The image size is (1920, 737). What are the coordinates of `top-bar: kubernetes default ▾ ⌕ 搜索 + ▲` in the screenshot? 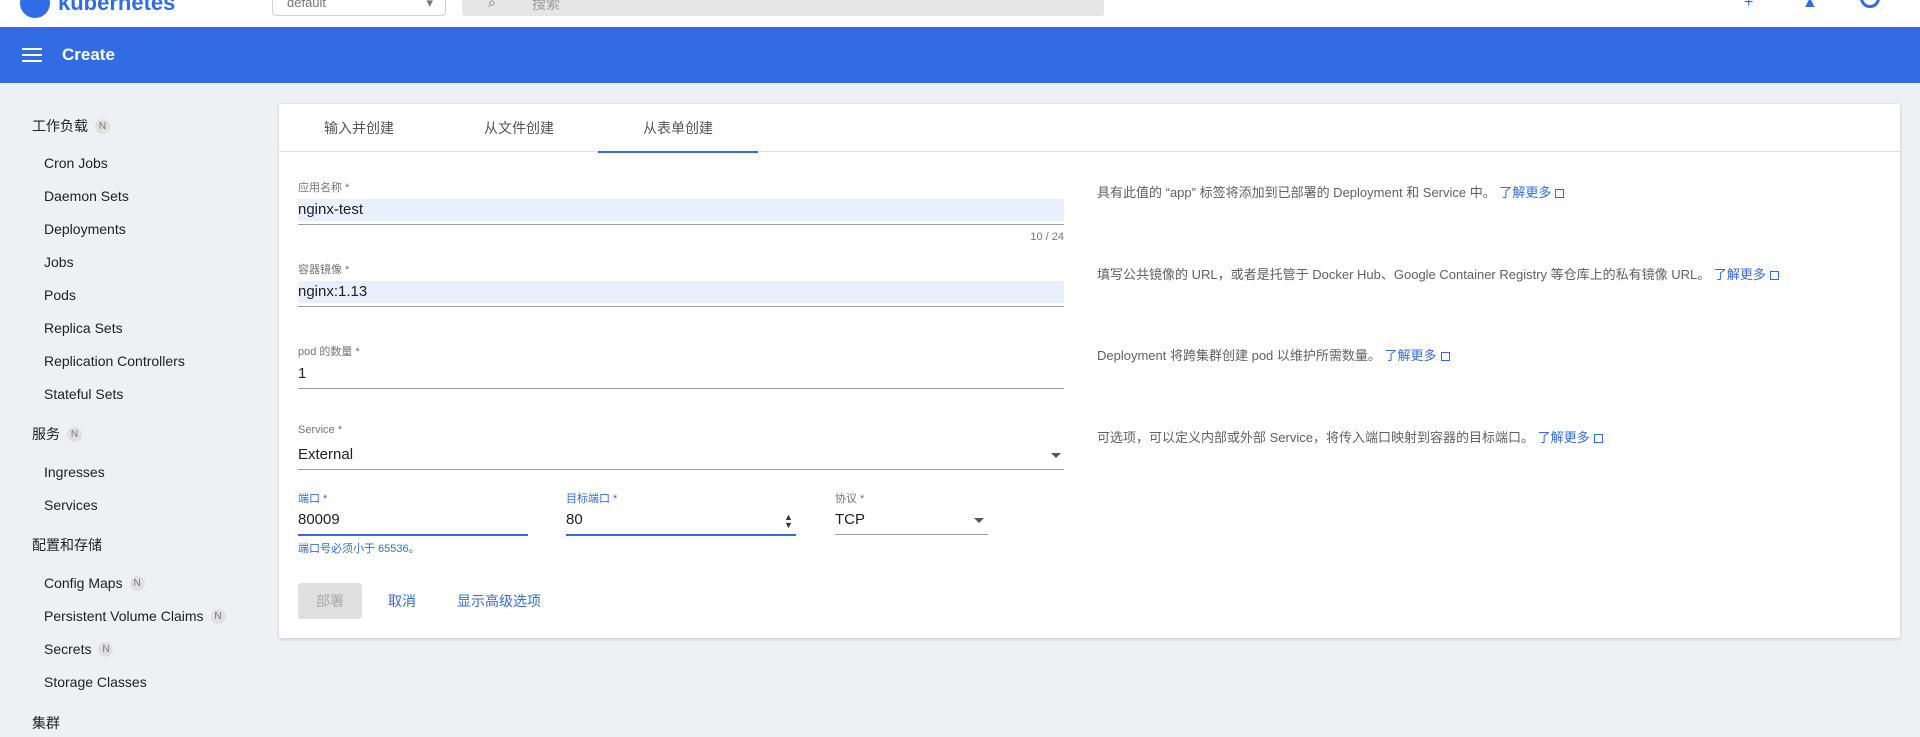 It's located at (960, 13).